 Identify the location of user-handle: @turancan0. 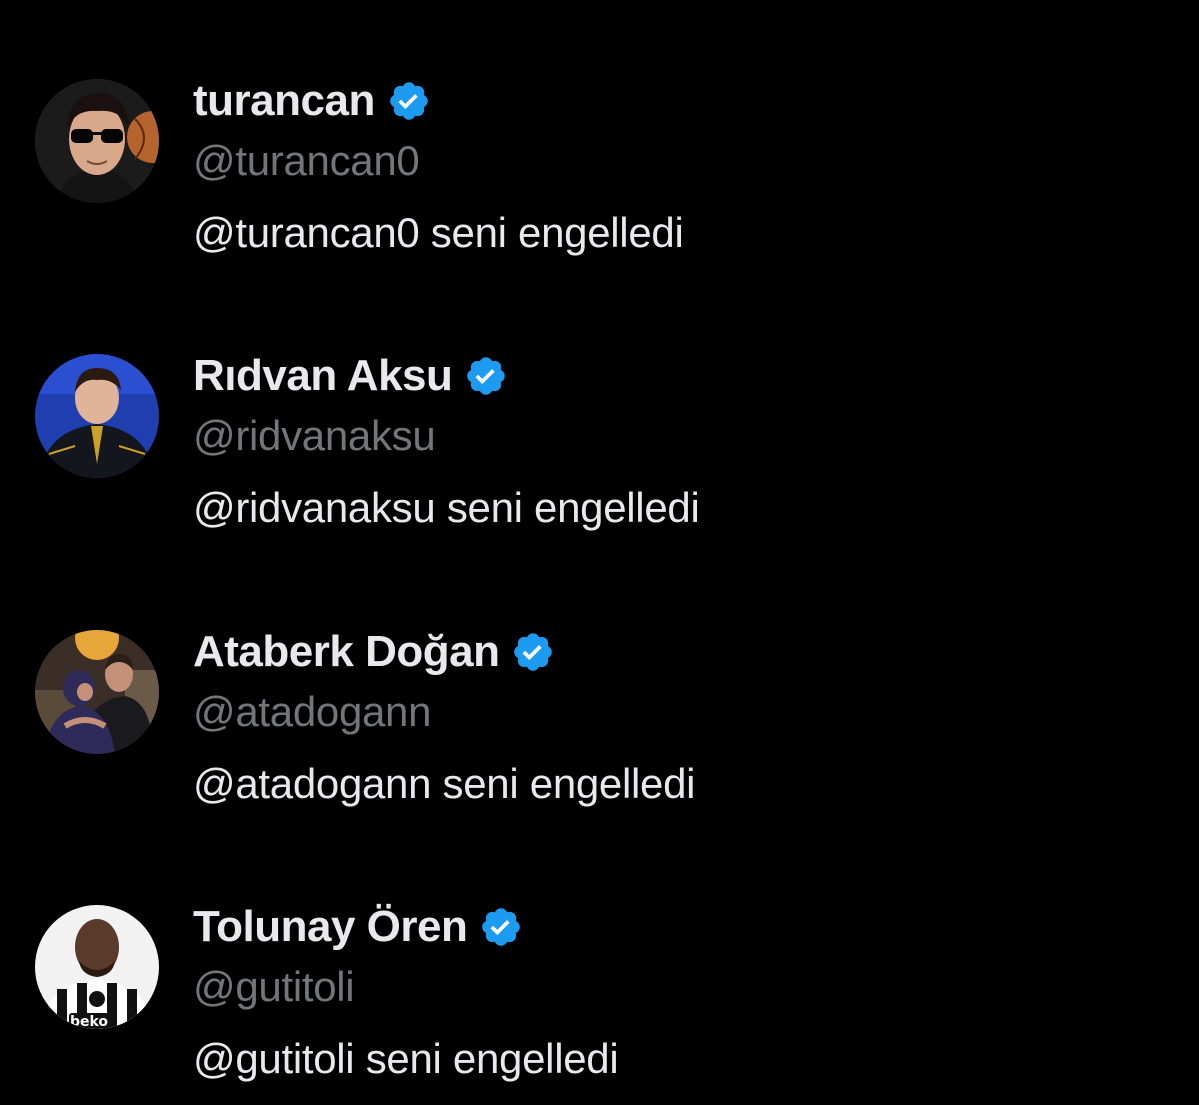
(306, 161).